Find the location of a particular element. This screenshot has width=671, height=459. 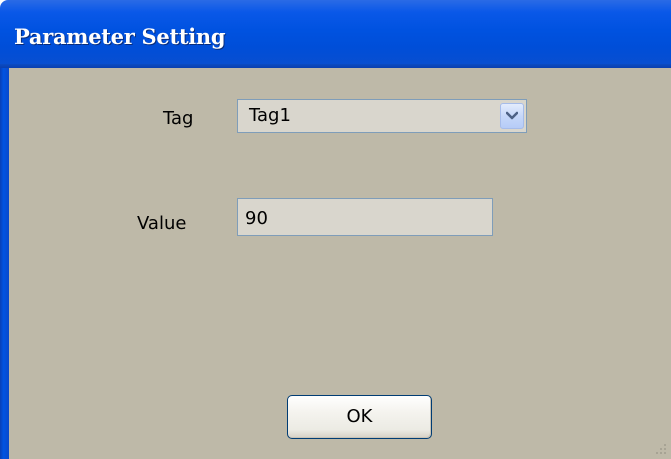

chevron-down-icon is located at coordinates (512, 115).